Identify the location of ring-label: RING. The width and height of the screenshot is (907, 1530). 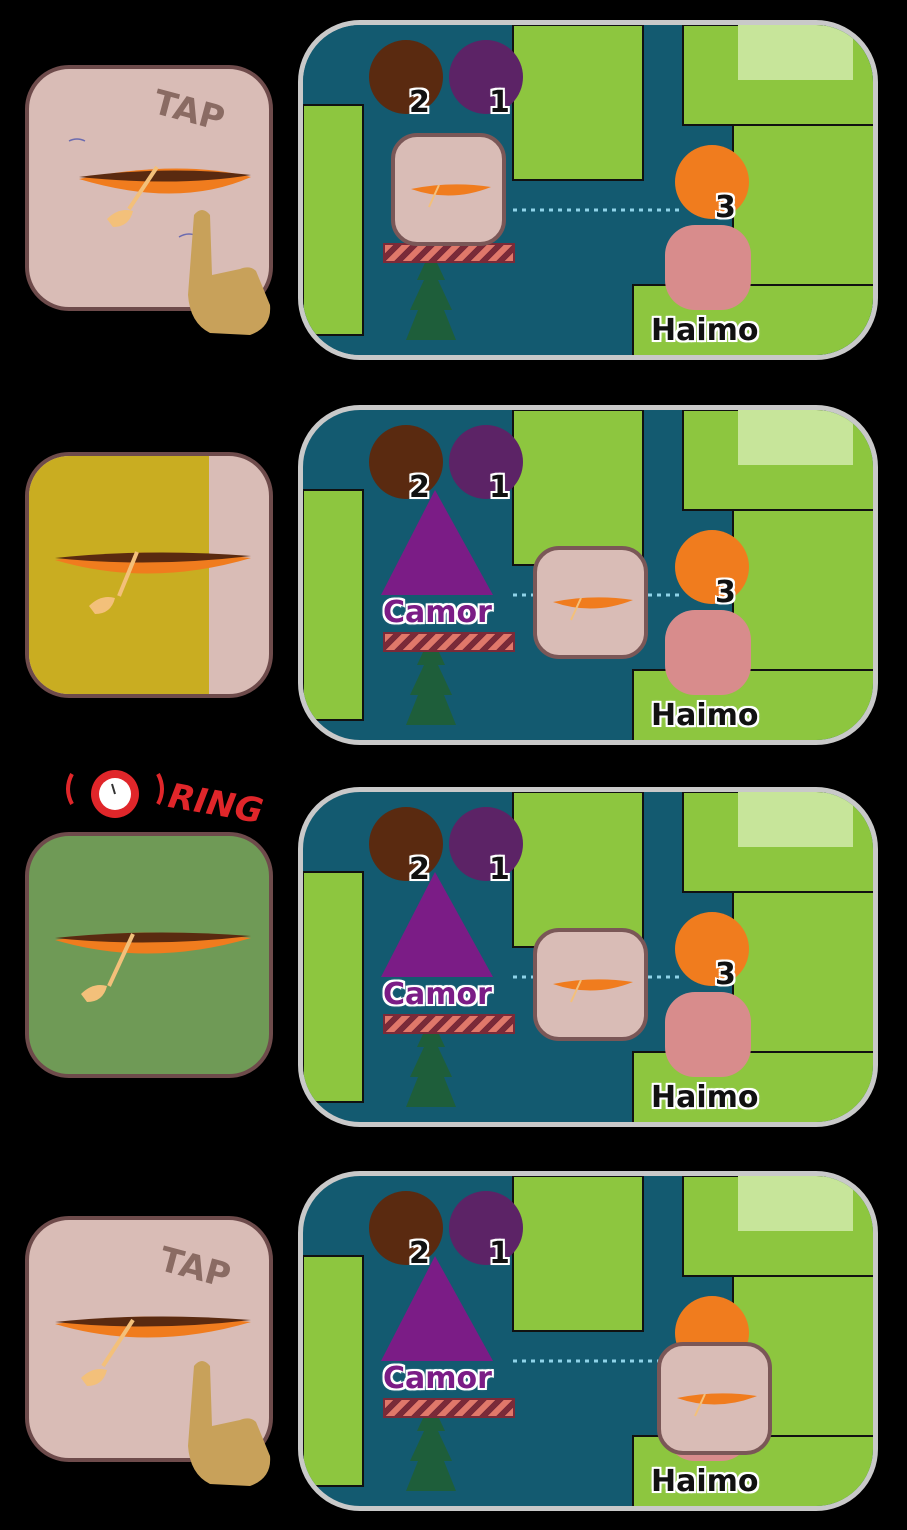
(215, 804).